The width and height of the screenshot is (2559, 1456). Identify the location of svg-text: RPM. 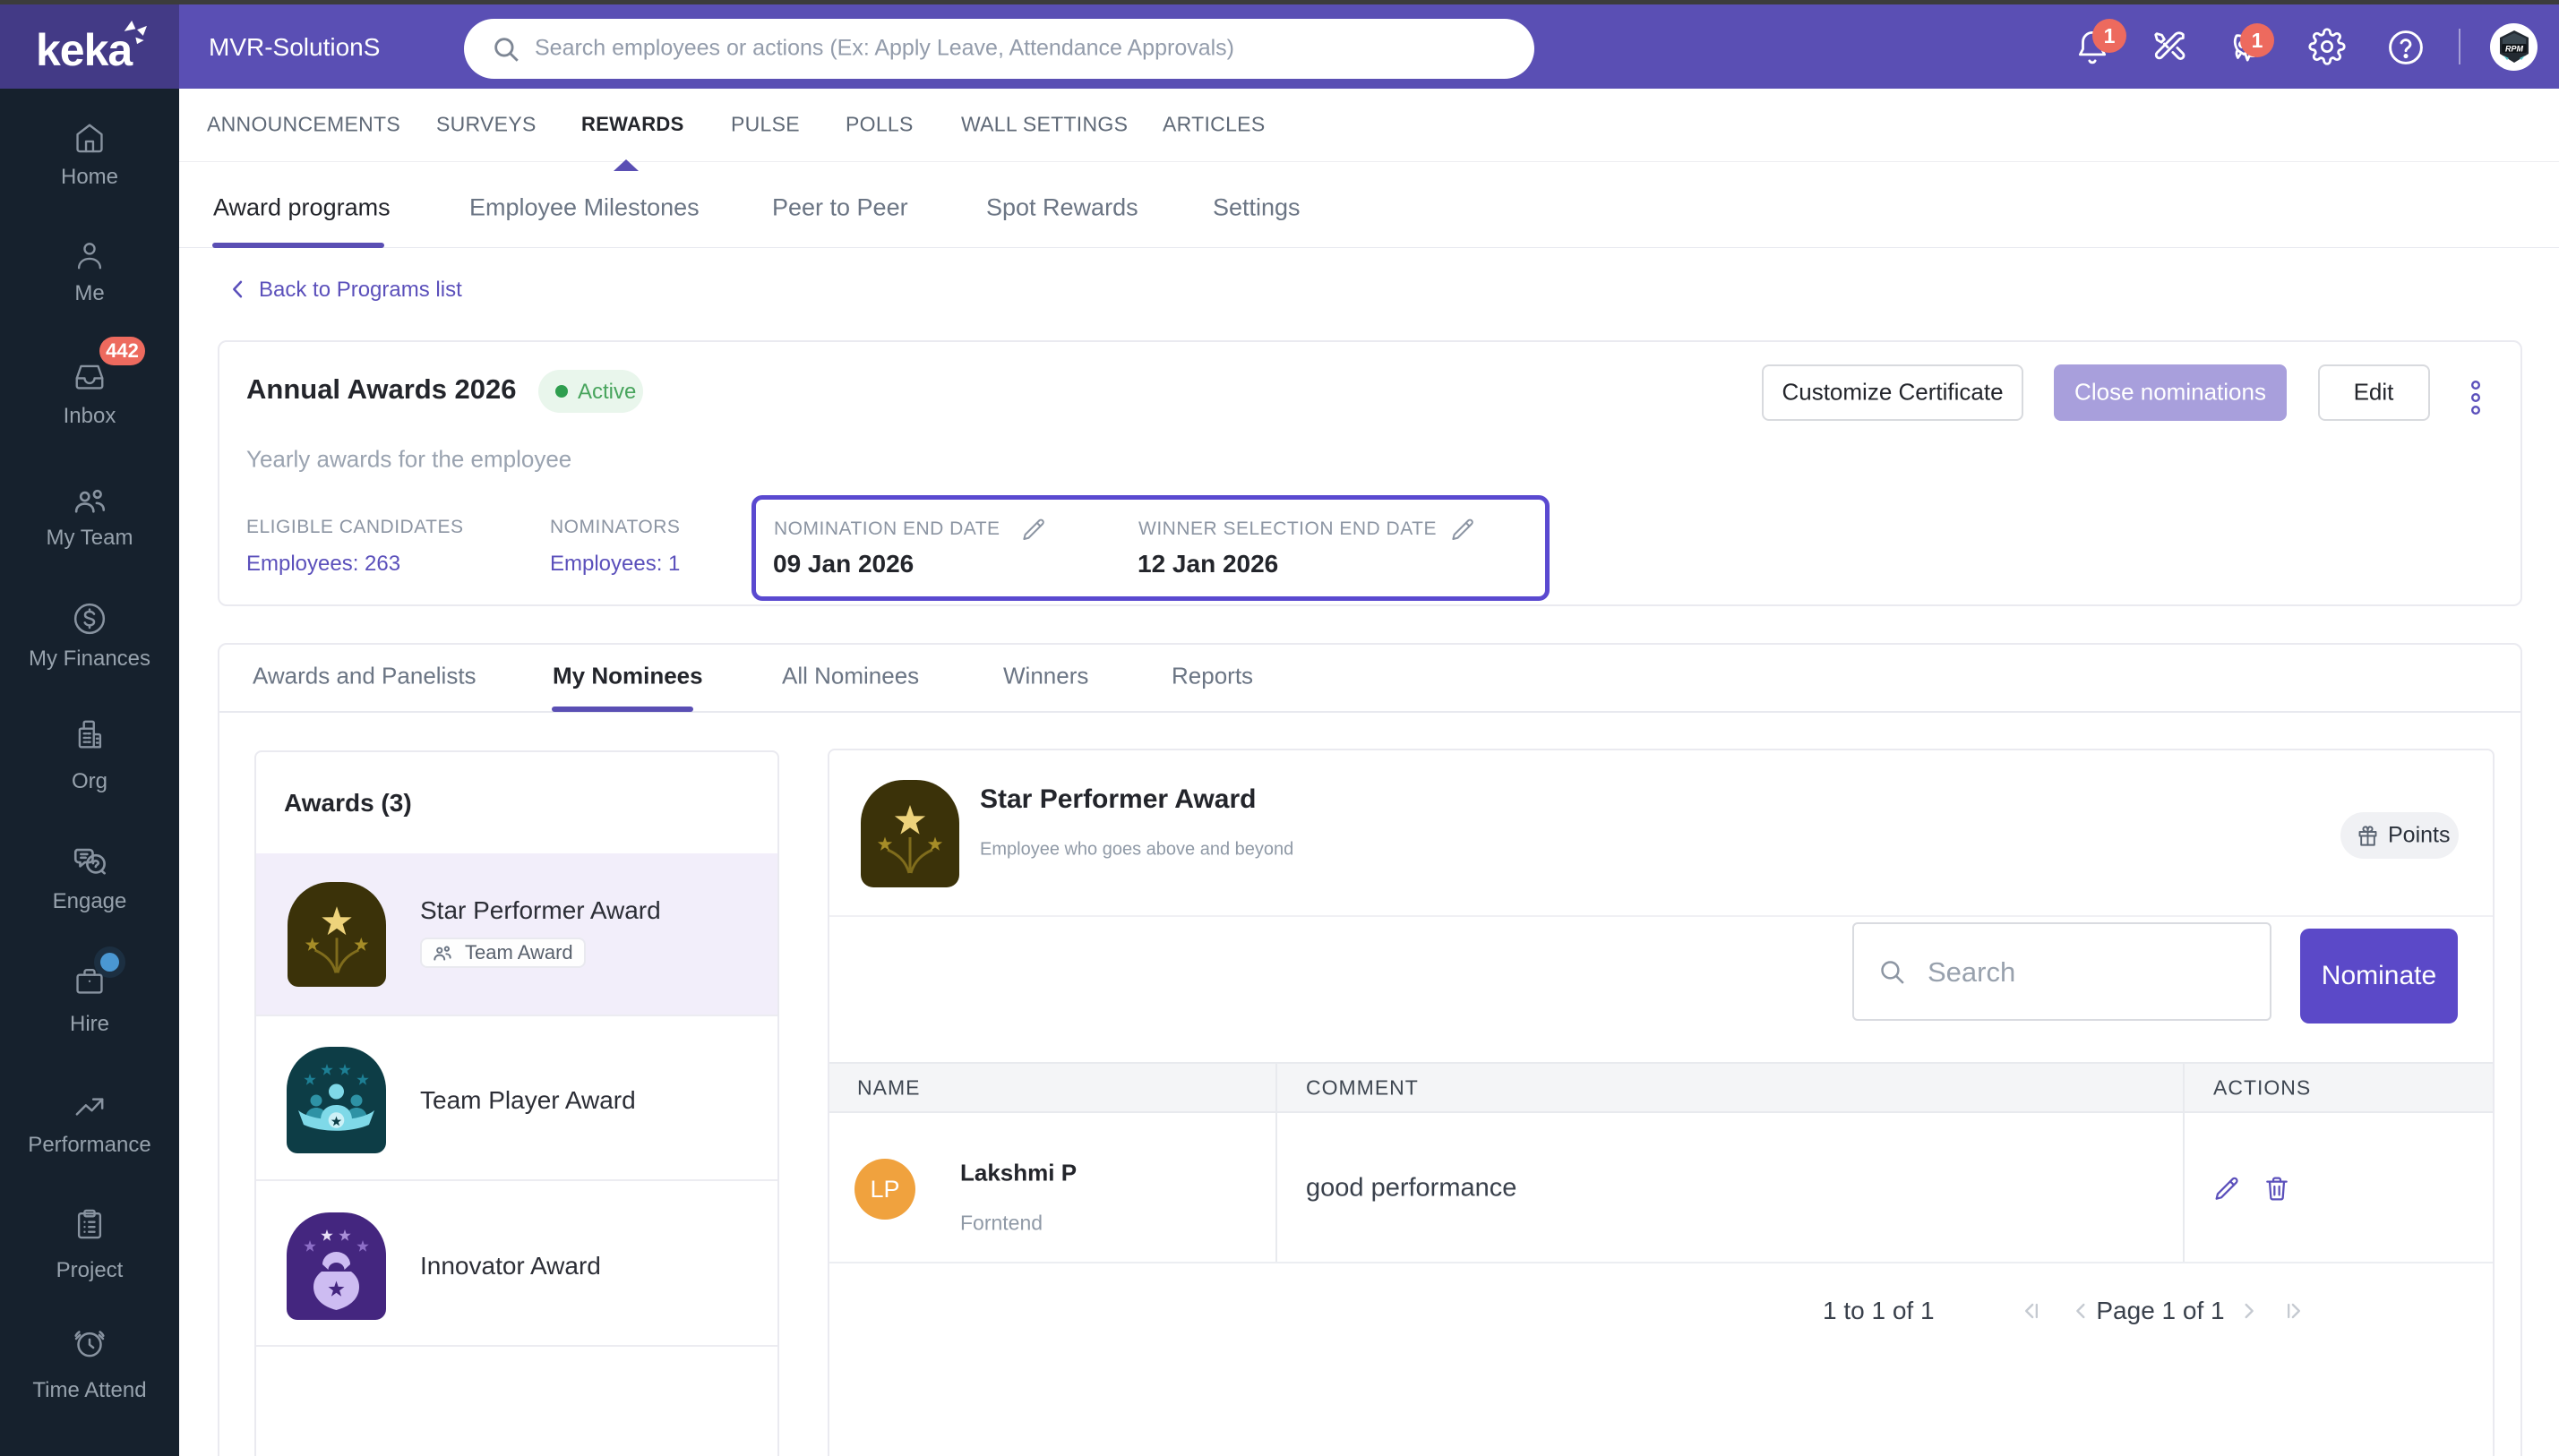
(2514, 49).